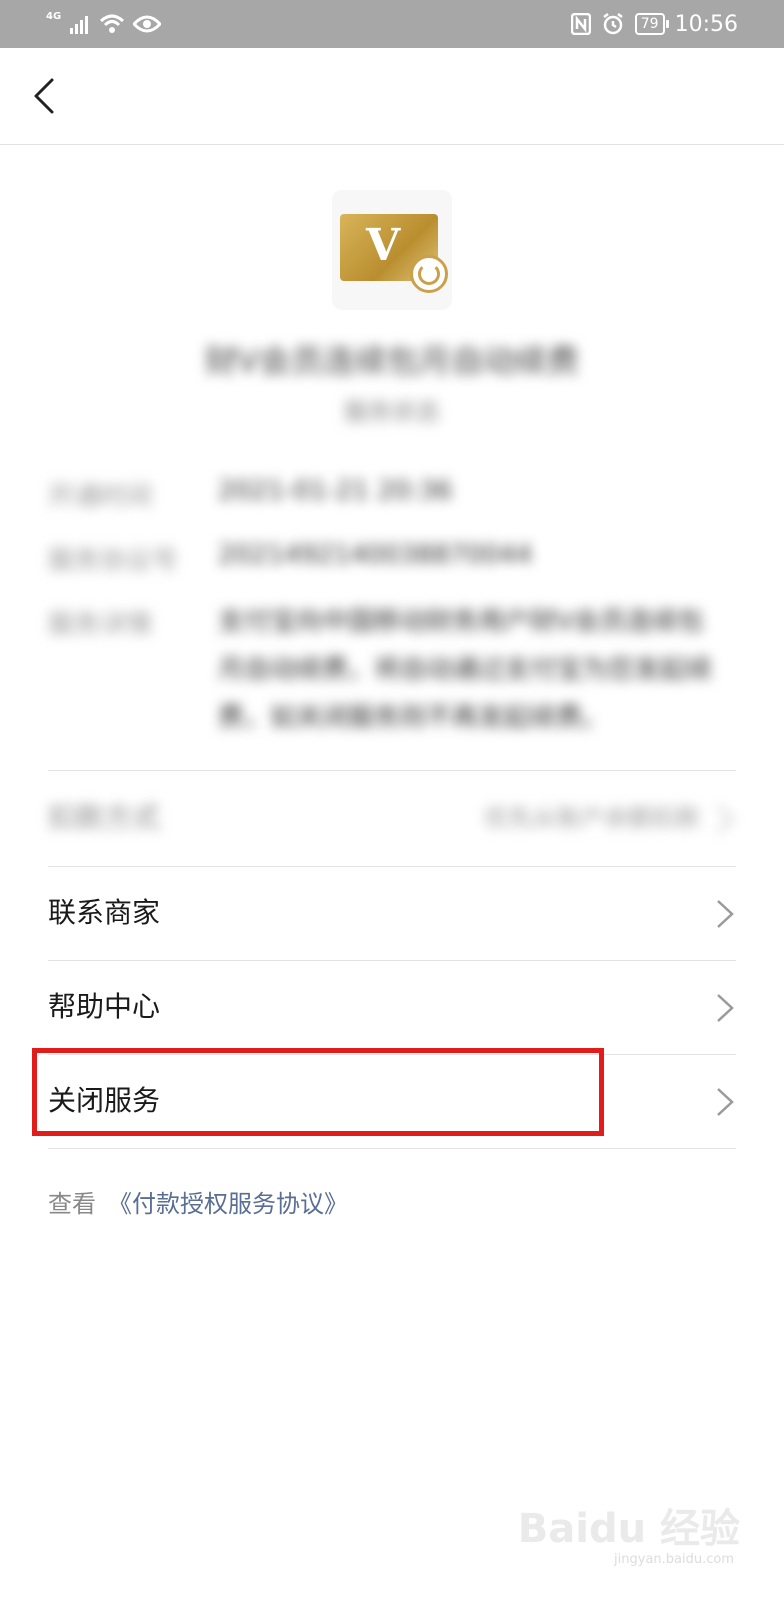  I want to click on service-subtitle: 服务状态, so click(392, 412).